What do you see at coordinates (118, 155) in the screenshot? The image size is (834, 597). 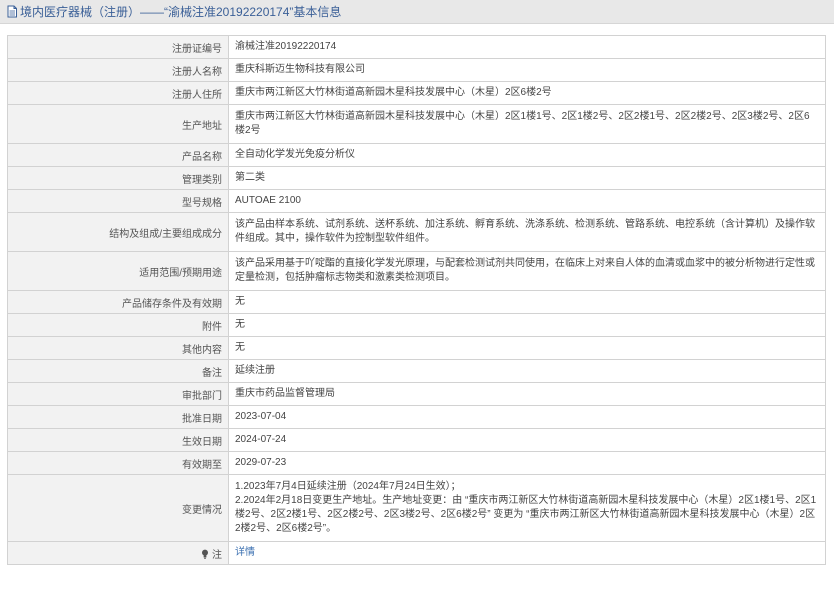 I see `field-label: 产品名称` at bounding box center [118, 155].